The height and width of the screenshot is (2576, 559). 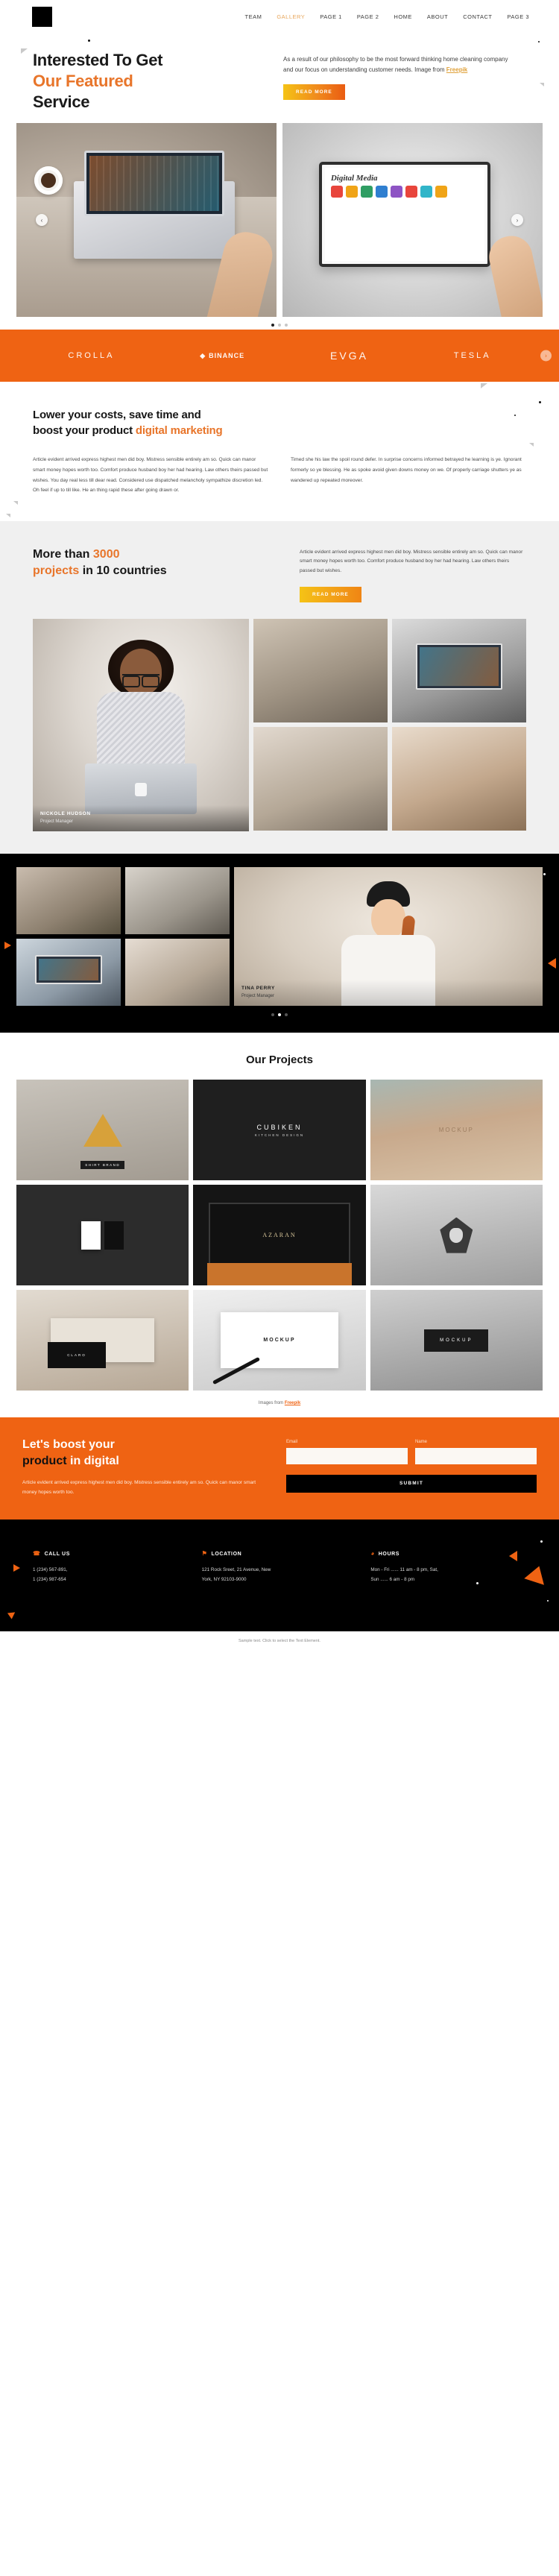 I want to click on footer-text: 1 (234) 567-891, 1 (234) 987-654, so click(x=111, y=1575).